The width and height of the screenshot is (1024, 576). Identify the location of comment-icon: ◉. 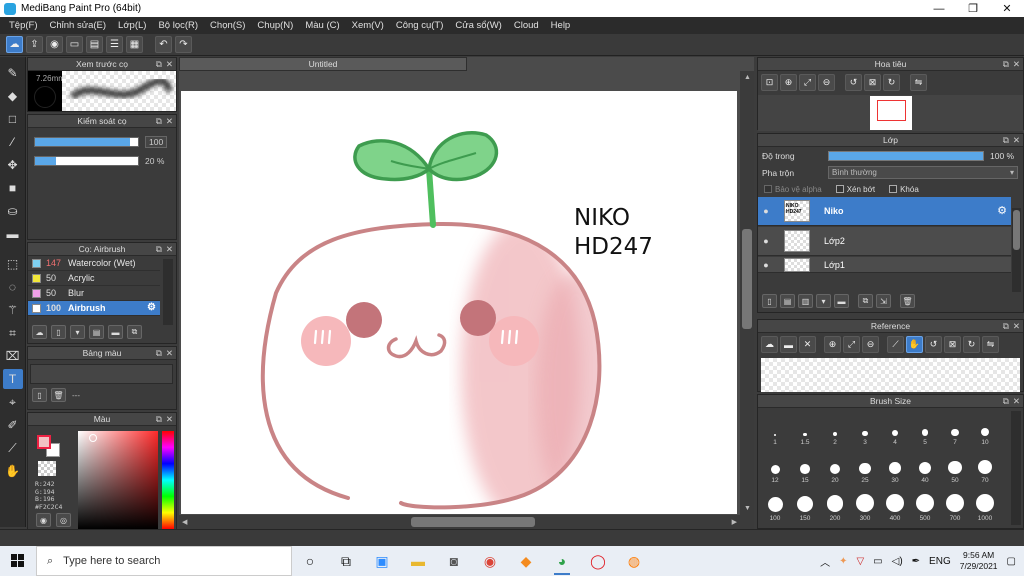
(54, 44).